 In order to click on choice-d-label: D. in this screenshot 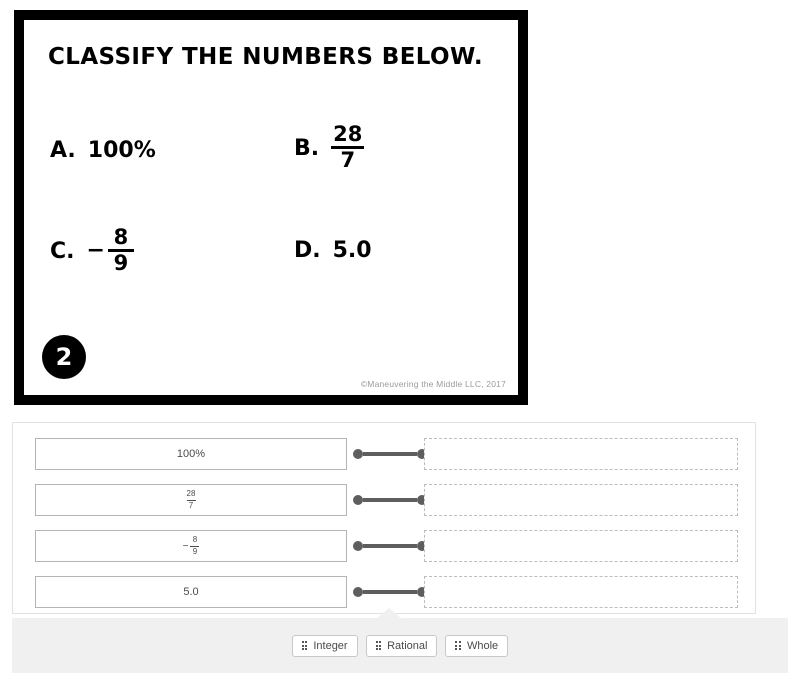, I will do `click(307, 250)`.